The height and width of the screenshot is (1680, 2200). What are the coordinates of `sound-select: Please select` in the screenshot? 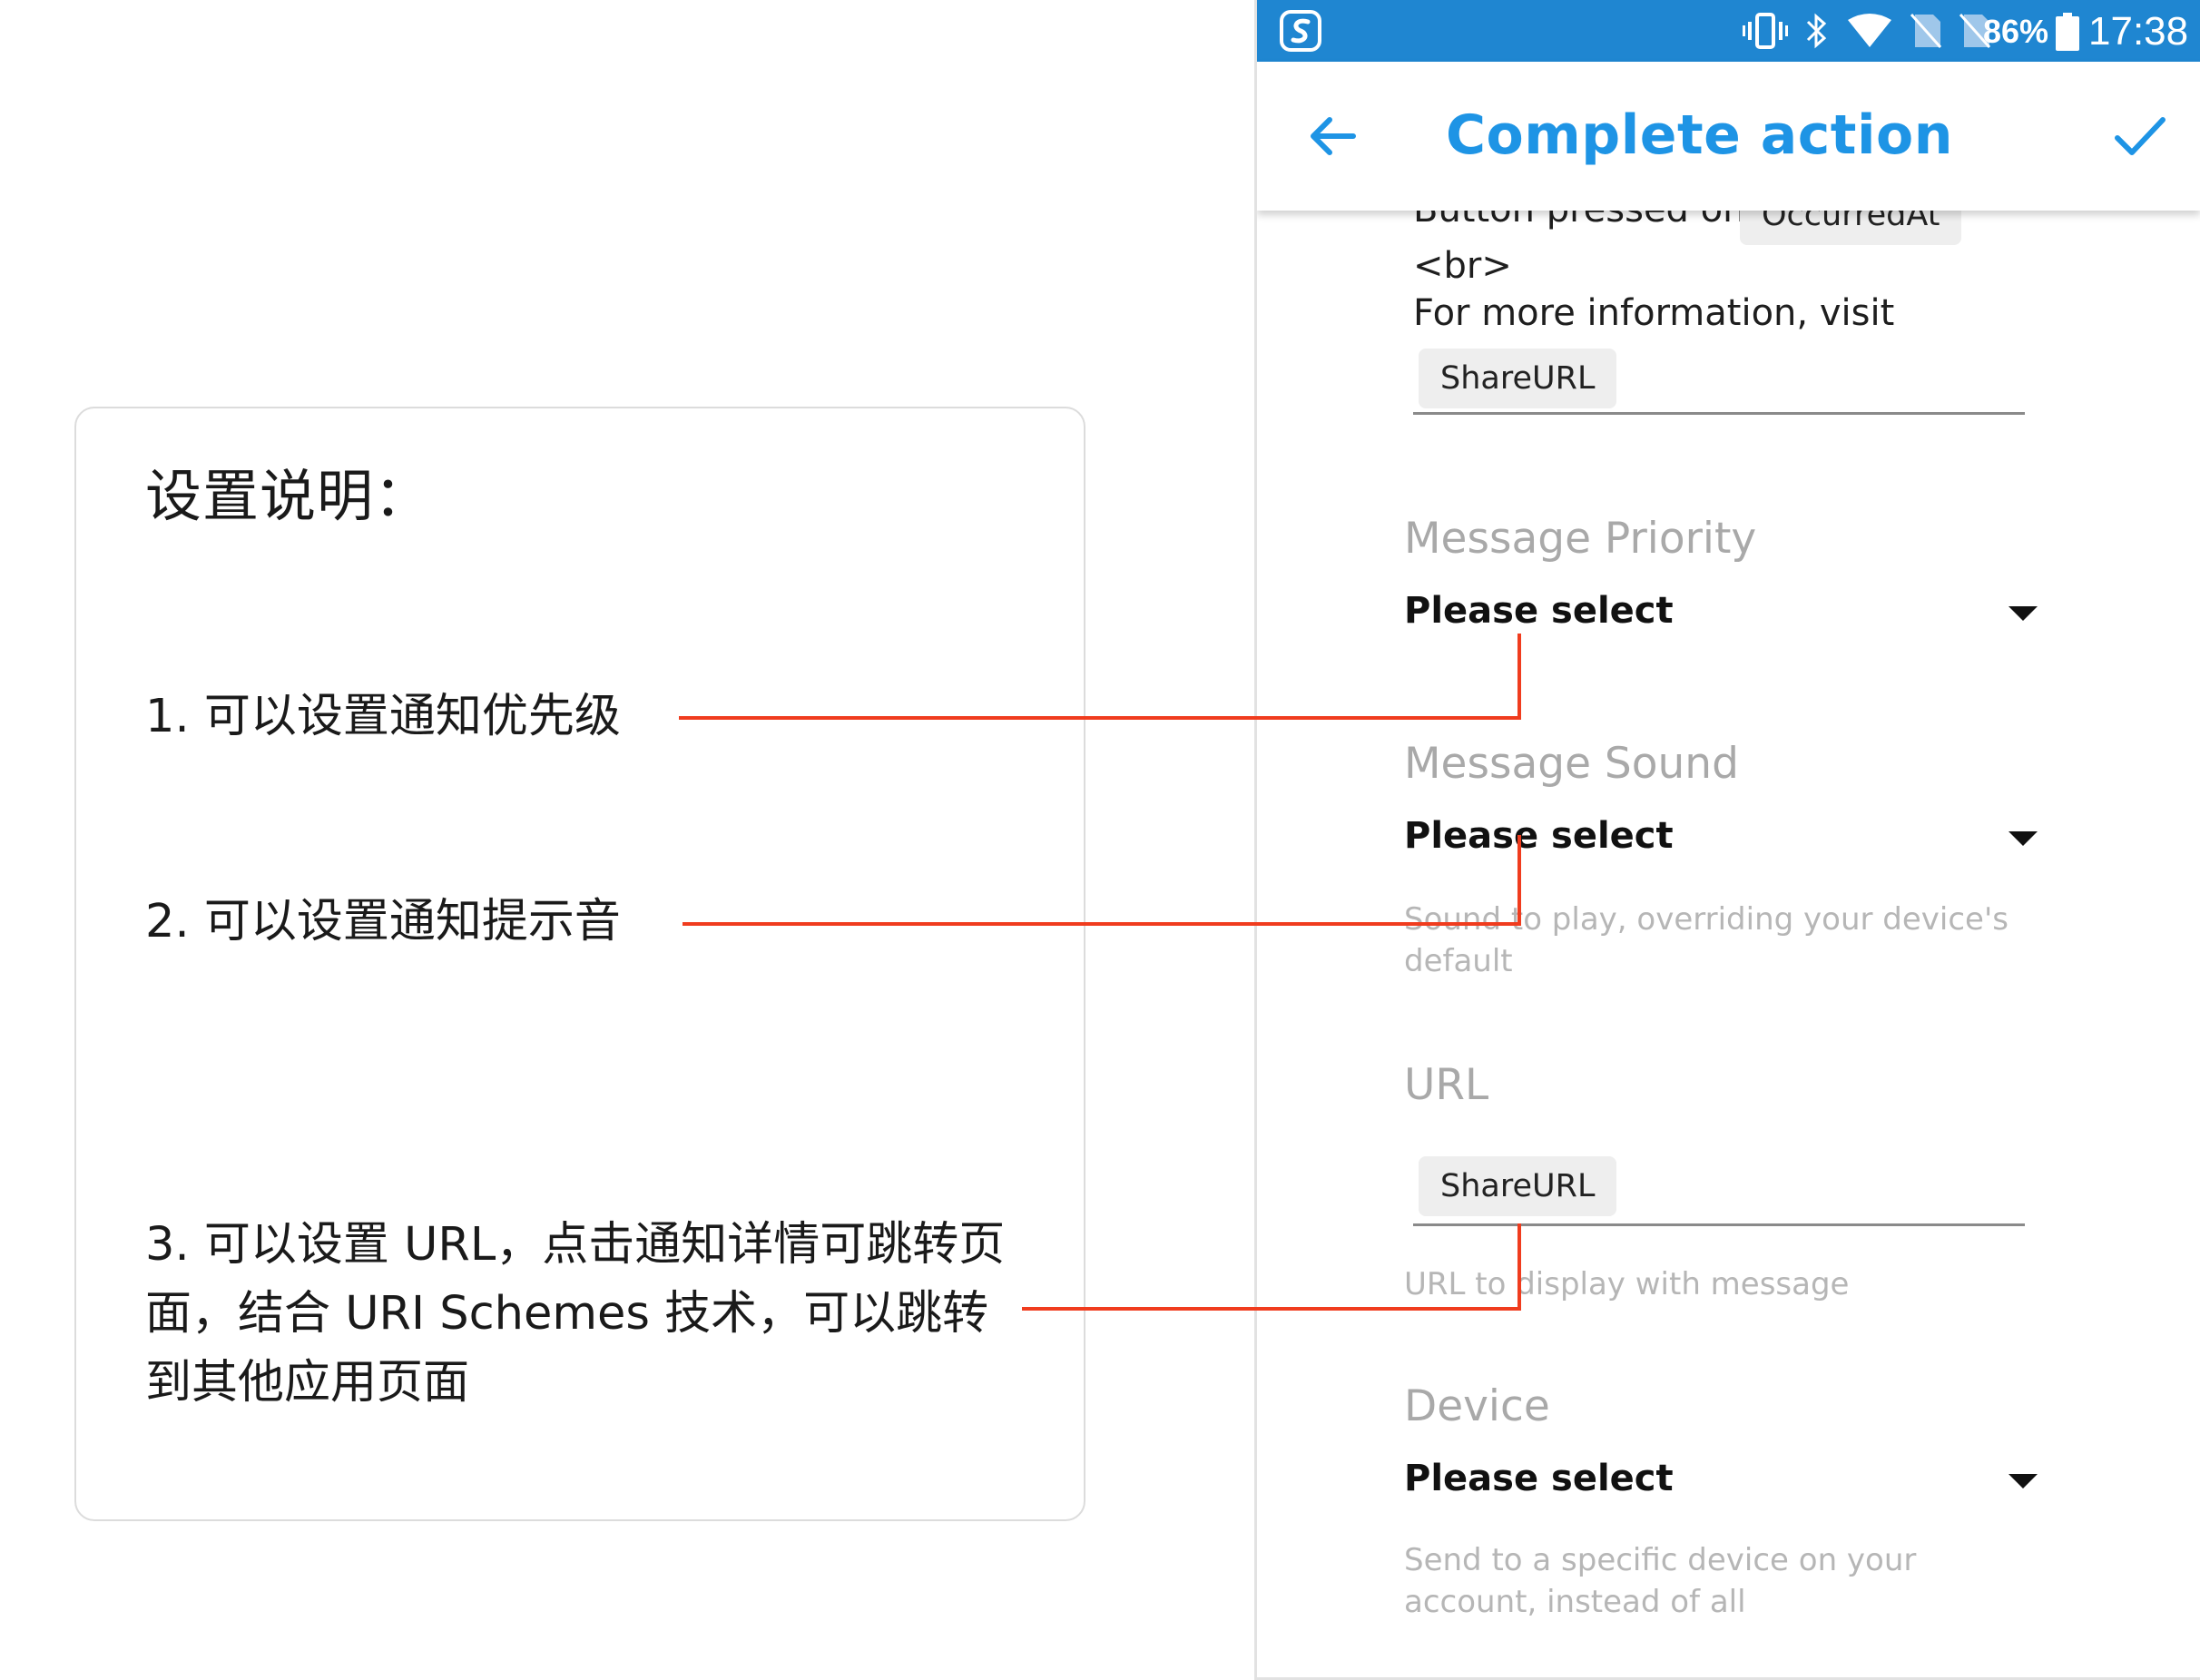 It's located at (1539, 836).